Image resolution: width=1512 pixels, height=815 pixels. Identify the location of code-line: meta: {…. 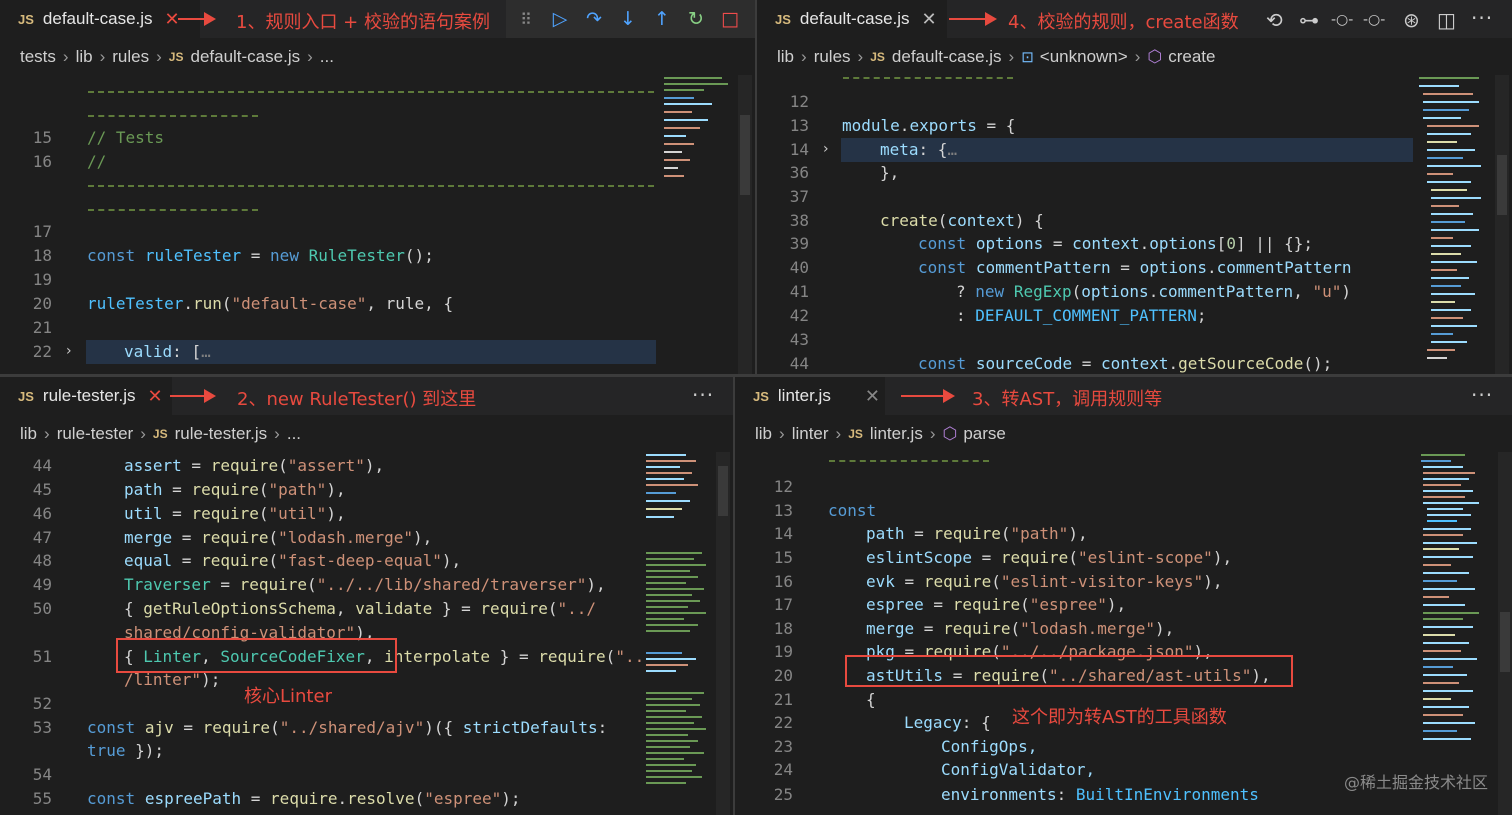
(919, 149).